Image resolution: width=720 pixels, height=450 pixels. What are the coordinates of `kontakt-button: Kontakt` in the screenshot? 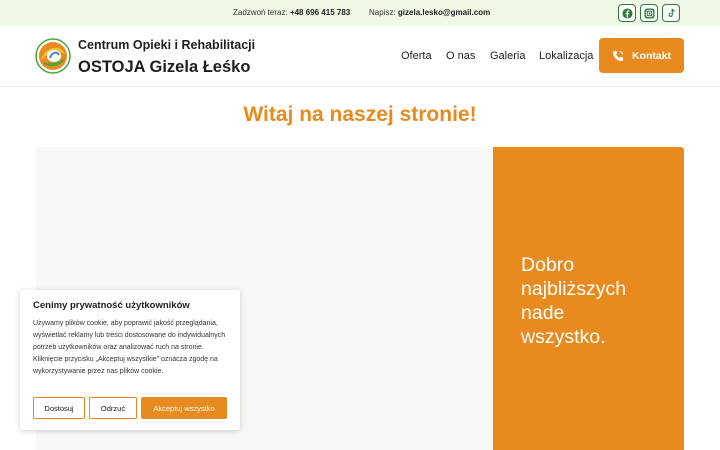 It's located at (641, 55).